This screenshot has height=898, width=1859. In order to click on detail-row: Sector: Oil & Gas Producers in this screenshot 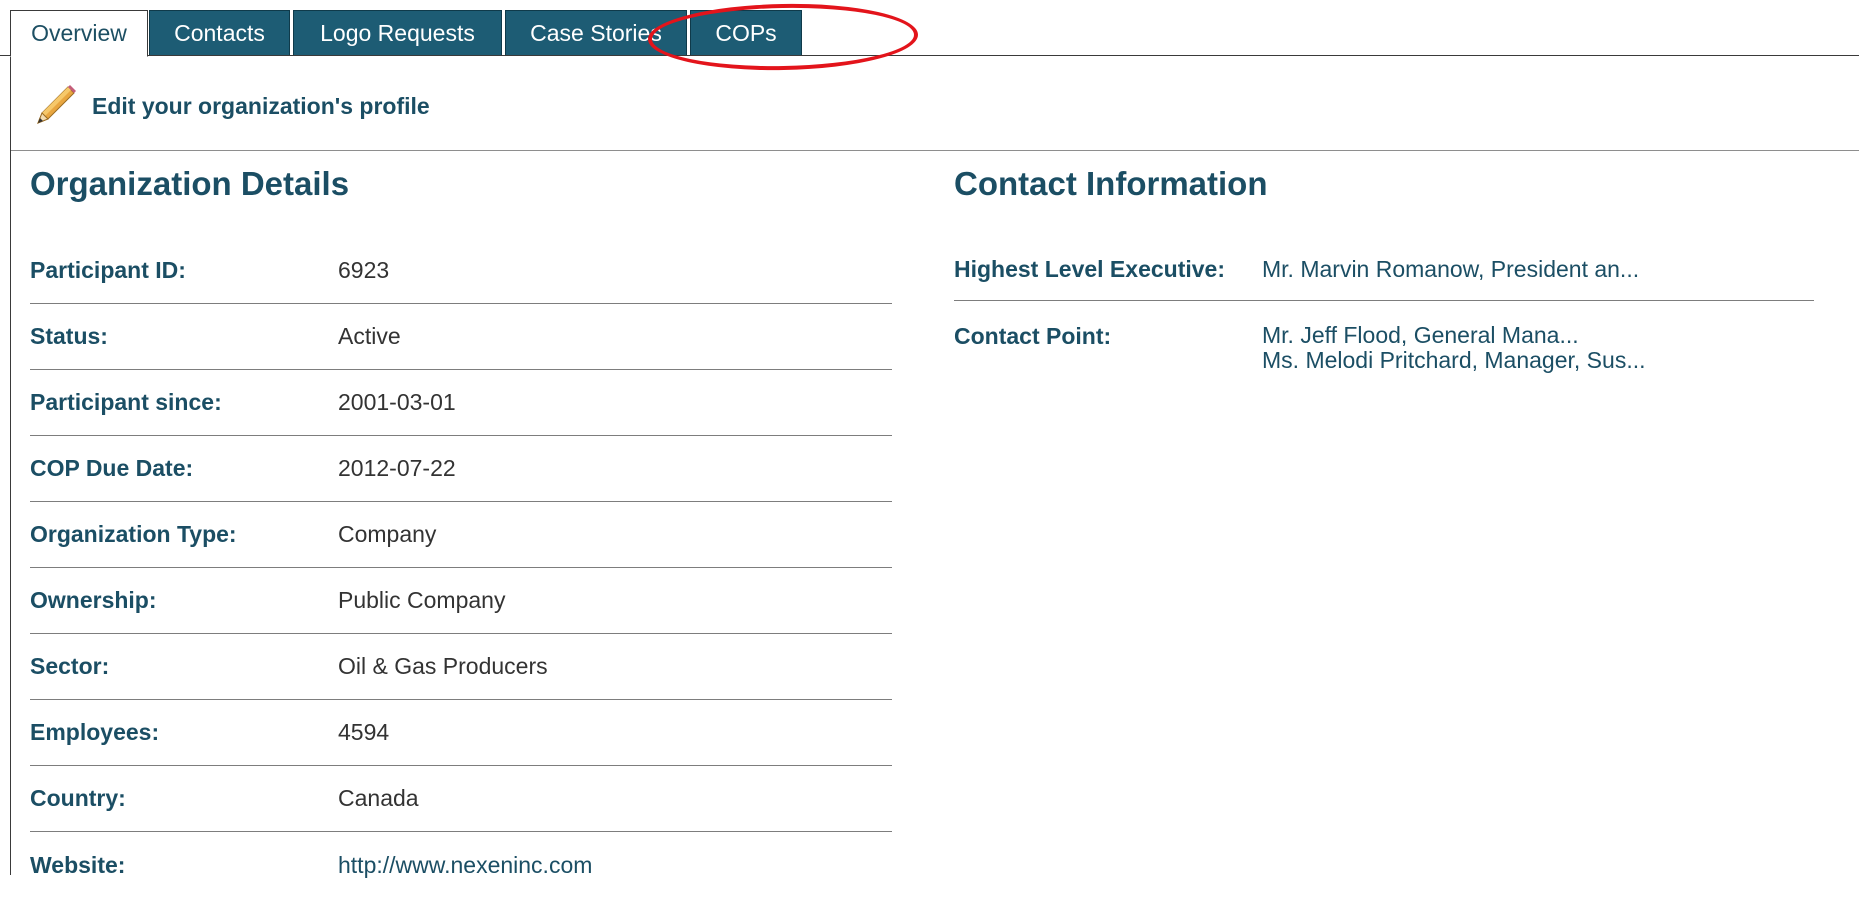, I will do `click(461, 667)`.